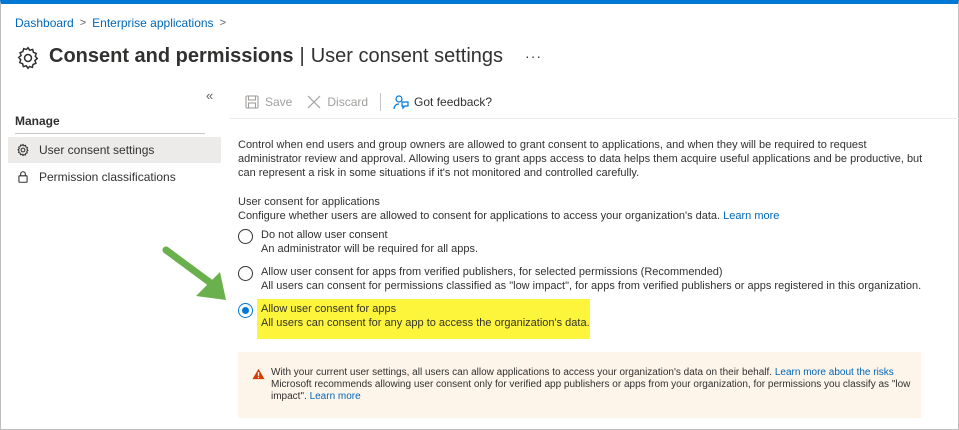 The image size is (959, 430). Describe the element at coordinates (258, 374) in the screenshot. I see `warning-icon` at that location.